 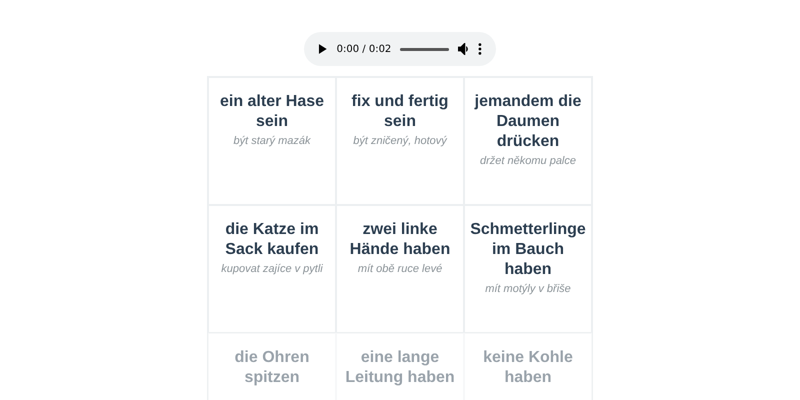 I want to click on translation-text: kupovat zajíce v pytli, so click(x=272, y=269).